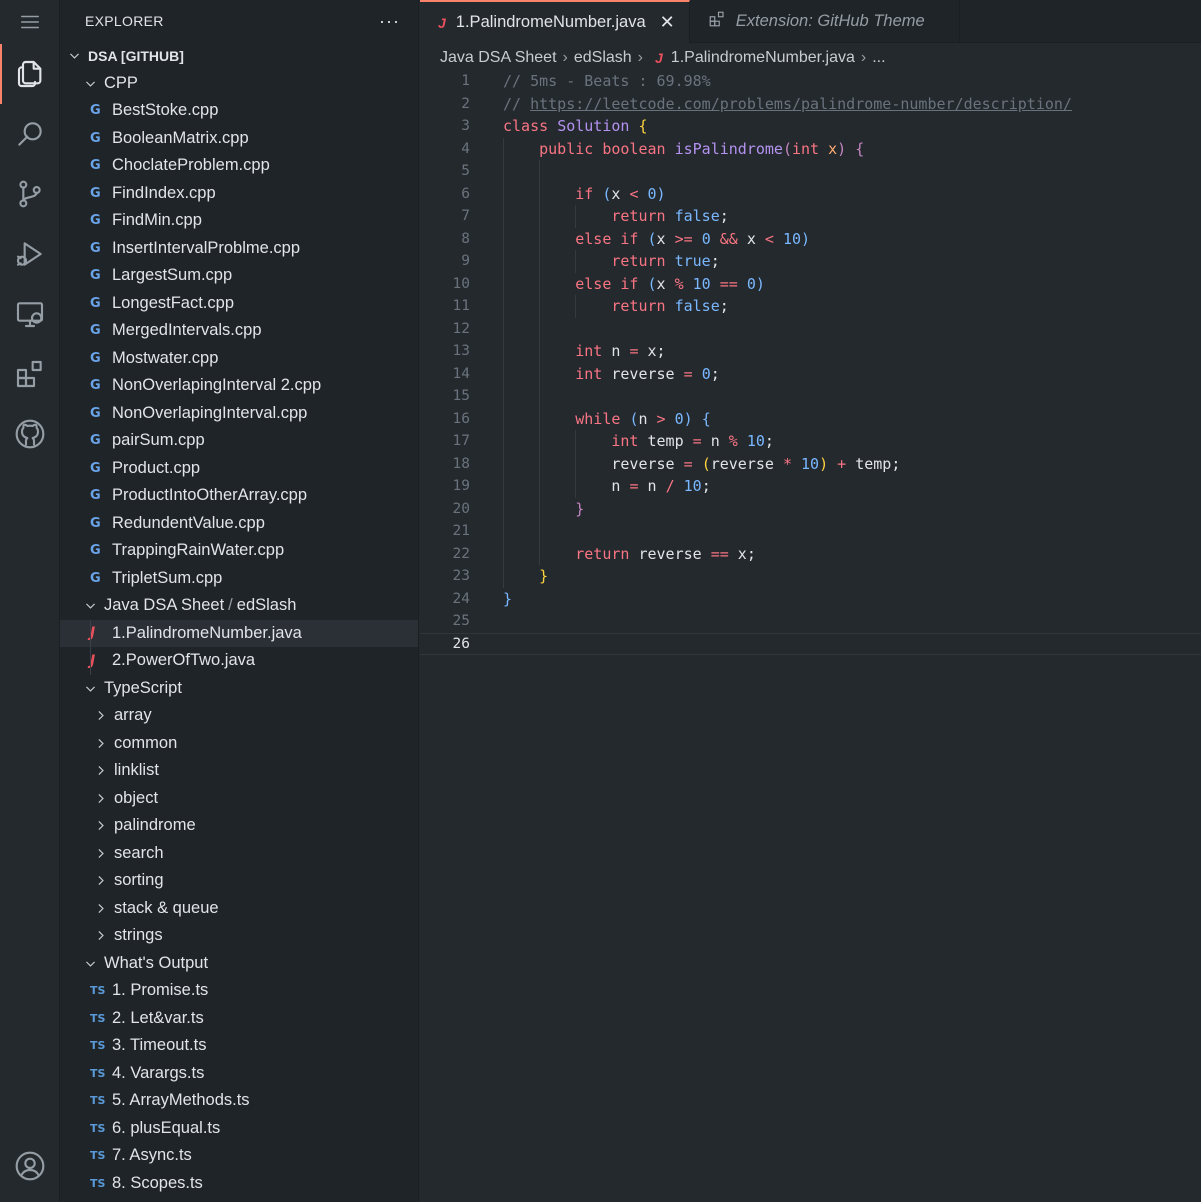  What do you see at coordinates (810, 351) in the screenshot?
I see `code-line: 13 int n = x;` at bounding box center [810, 351].